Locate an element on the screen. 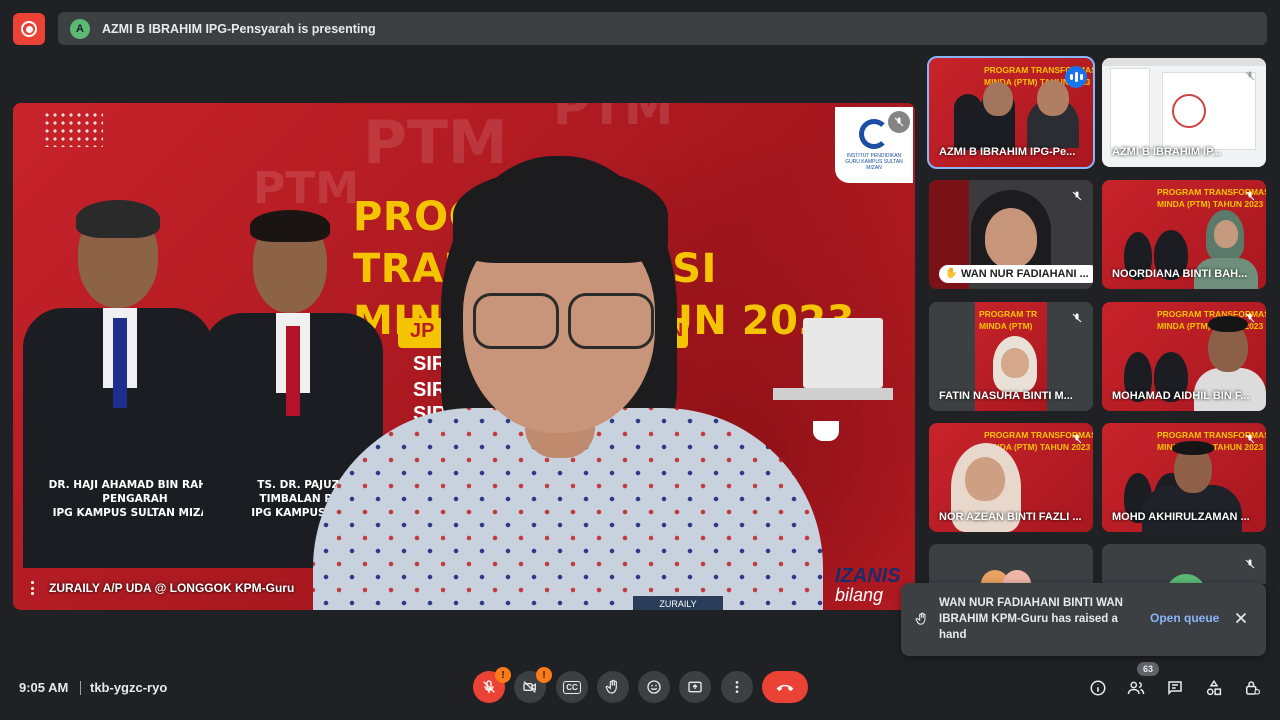  slide-brand-sub: bilang is located at coordinates (859, 595).